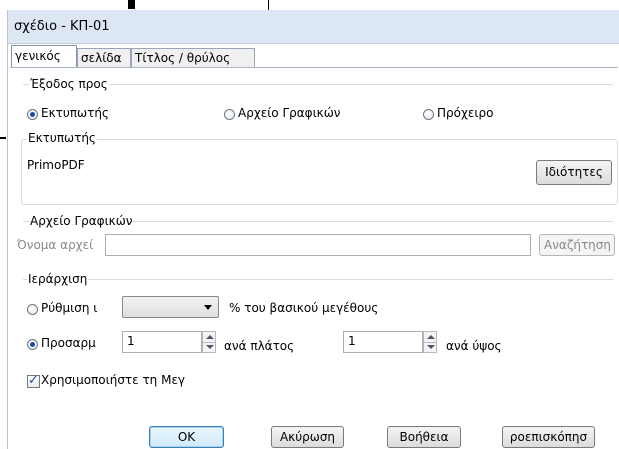 The width and height of the screenshot is (619, 449). I want to click on tab-title-legend: Τίτλος / θρύλος, so click(193, 57).